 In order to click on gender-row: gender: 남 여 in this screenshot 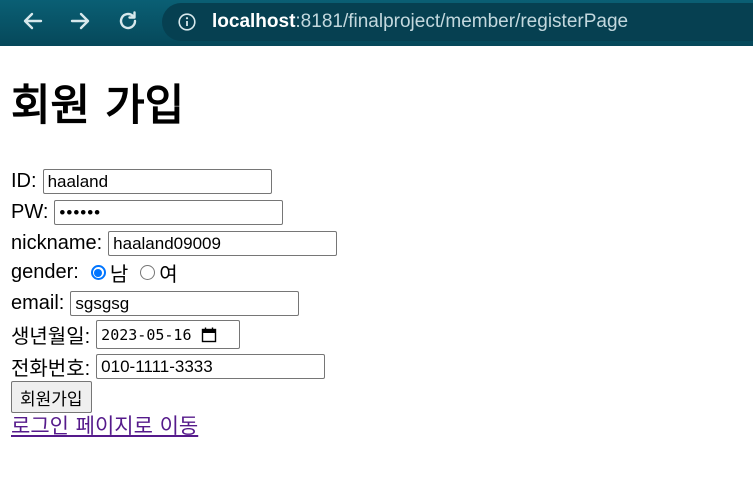, I will do `click(94, 272)`.